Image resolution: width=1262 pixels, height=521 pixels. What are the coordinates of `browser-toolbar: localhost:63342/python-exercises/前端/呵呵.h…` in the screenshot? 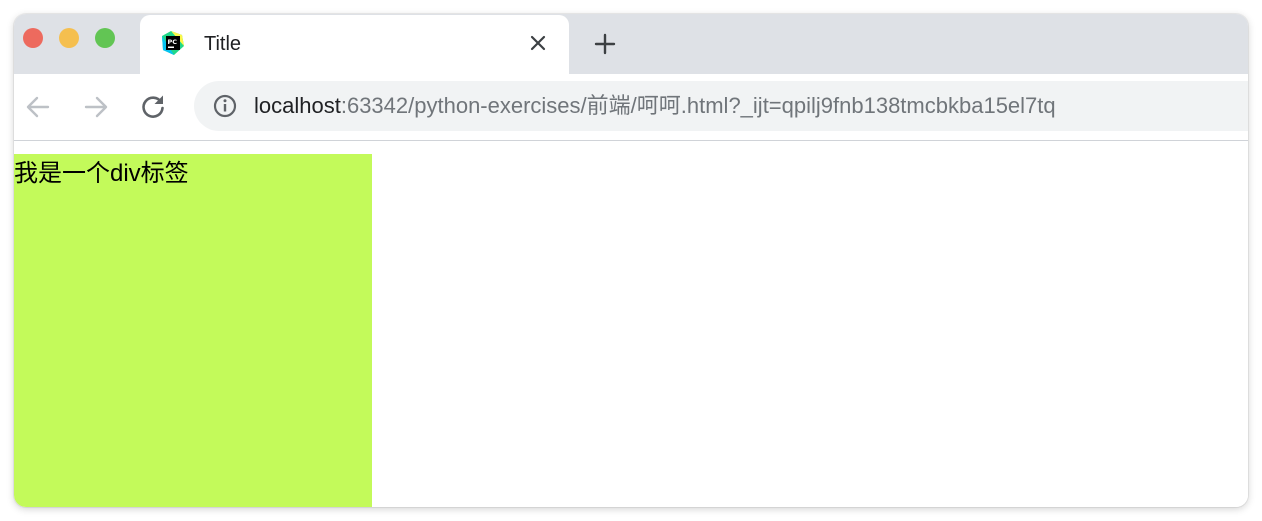 It's located at (631, 107).